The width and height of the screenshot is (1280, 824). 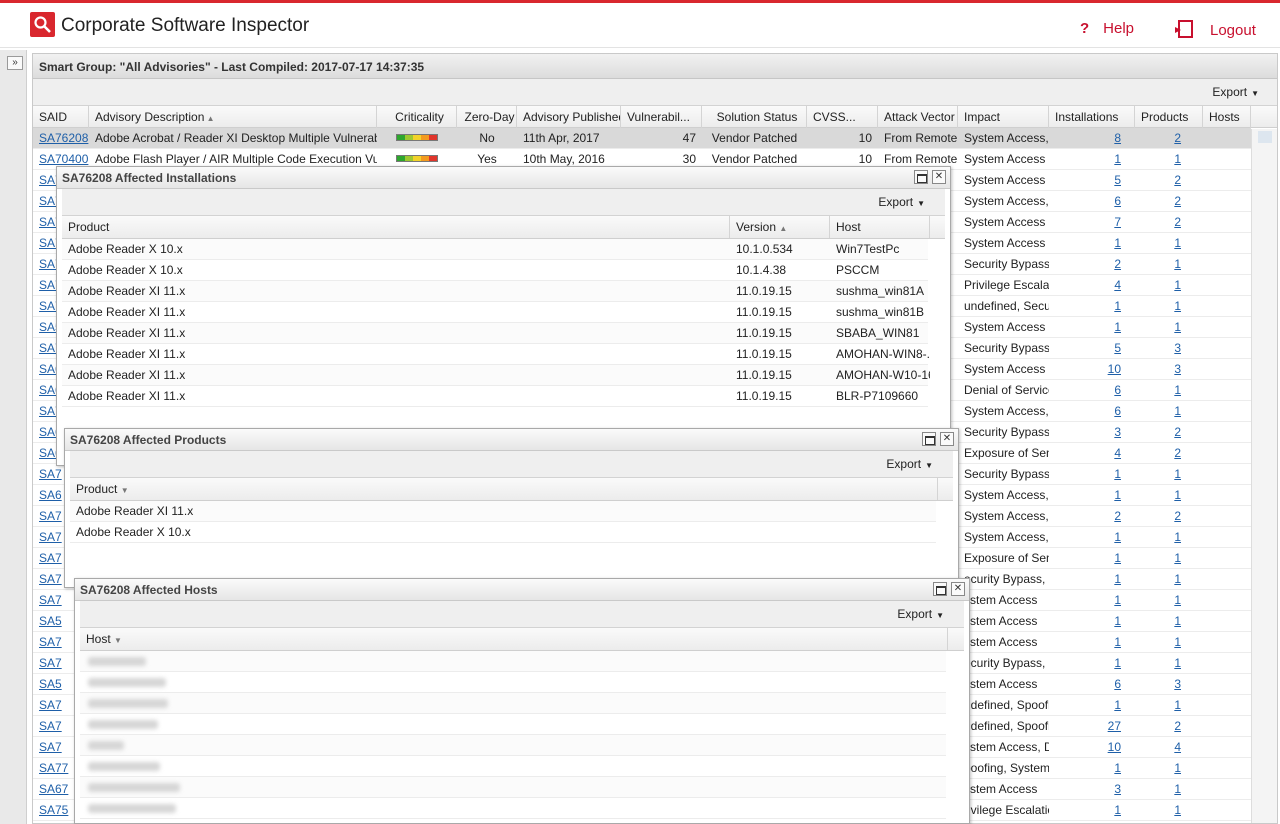 What do you see at coordinates (1114, 747) in the screenshot?
I see `installations-link: 10` at bounding box center [1114, 747].